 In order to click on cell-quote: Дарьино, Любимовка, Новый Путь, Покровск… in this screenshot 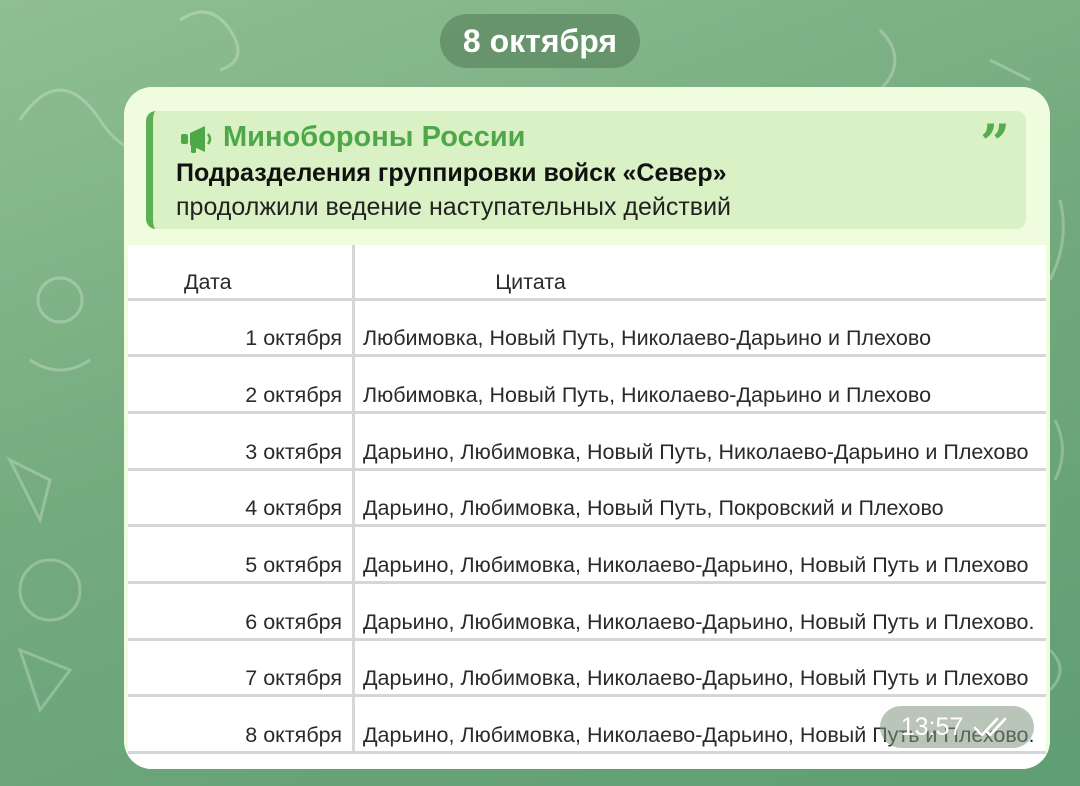, I will do `click(653, 508)`.